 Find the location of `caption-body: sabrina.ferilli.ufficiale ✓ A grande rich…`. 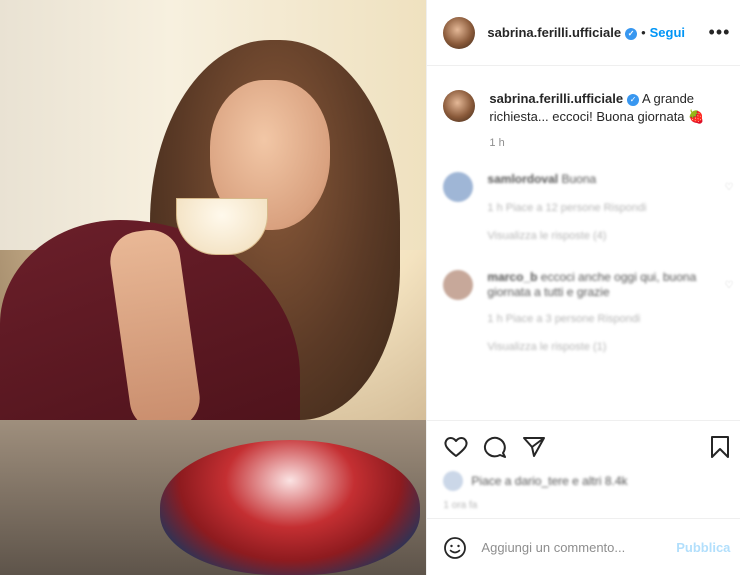

caption-body: sabrina.ferilli.ufficiale ✓ A grande rich… is located at coordinates (604, 121).